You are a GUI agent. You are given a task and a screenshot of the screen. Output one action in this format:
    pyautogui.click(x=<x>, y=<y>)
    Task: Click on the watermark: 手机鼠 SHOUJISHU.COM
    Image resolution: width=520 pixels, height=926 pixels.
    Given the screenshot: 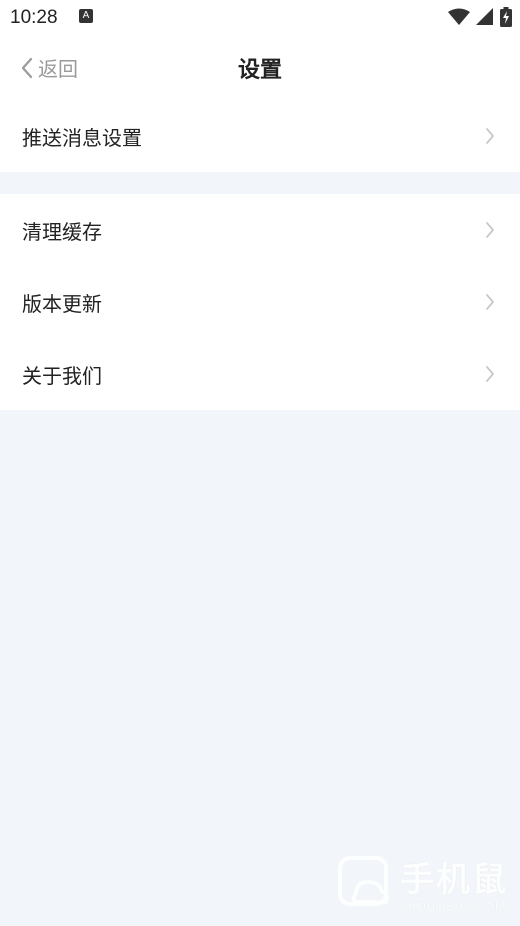 What is the action you would take?
    pyautogui.click(x=422, y=882)
    